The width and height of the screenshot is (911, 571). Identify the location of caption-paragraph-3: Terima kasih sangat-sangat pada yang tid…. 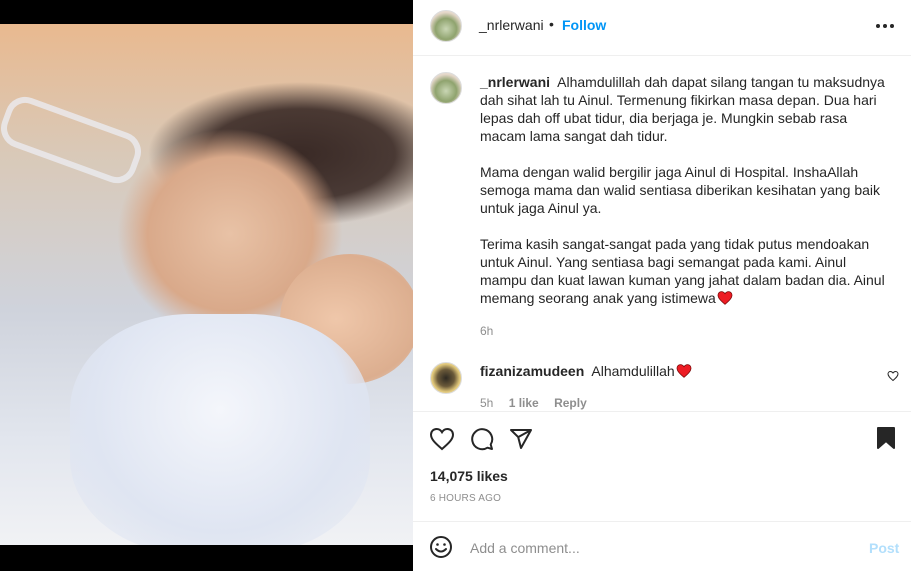
(682, 271).